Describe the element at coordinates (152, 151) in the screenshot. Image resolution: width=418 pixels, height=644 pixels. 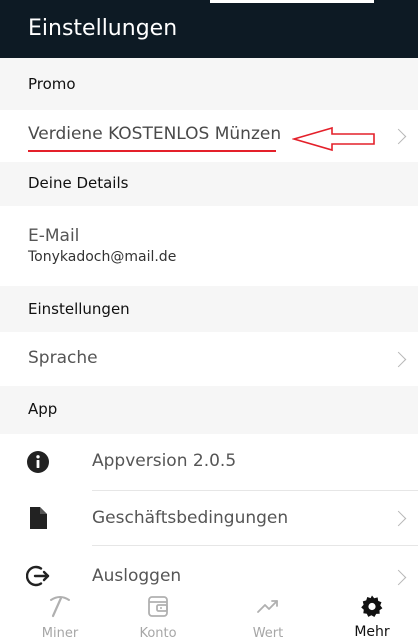
I see `annotation-underline` at that location.